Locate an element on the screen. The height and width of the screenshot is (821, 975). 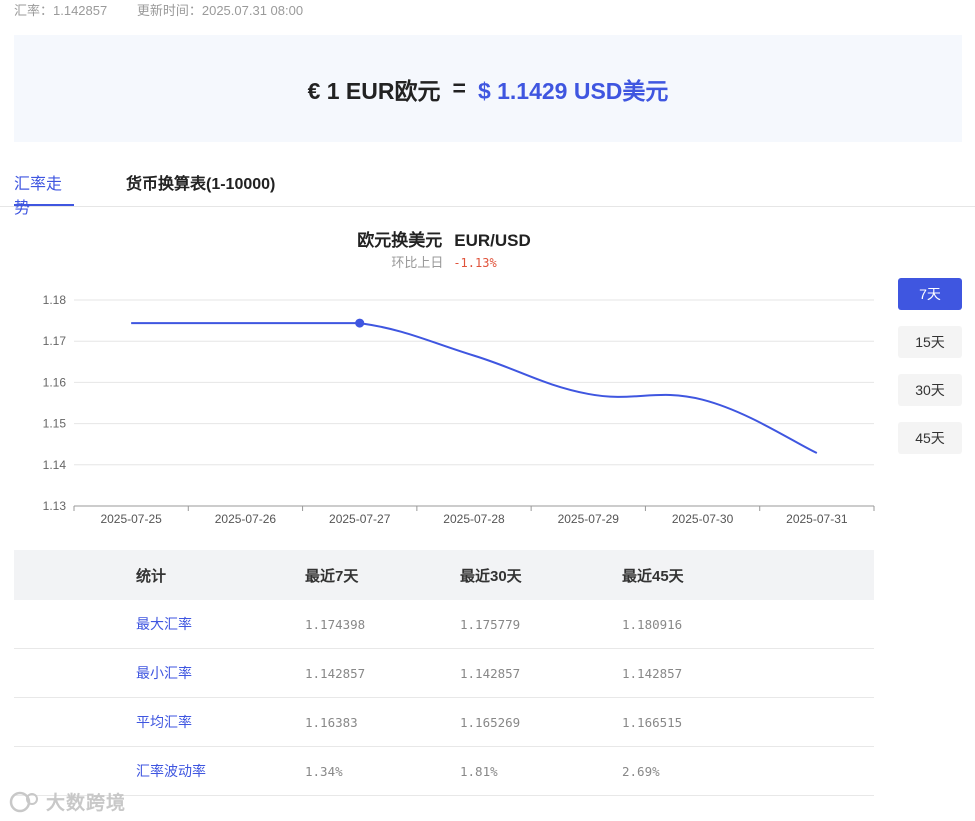
updated-time-text: 更新时间：2025.07.31 08:00 is located at coordinates (220, 10).